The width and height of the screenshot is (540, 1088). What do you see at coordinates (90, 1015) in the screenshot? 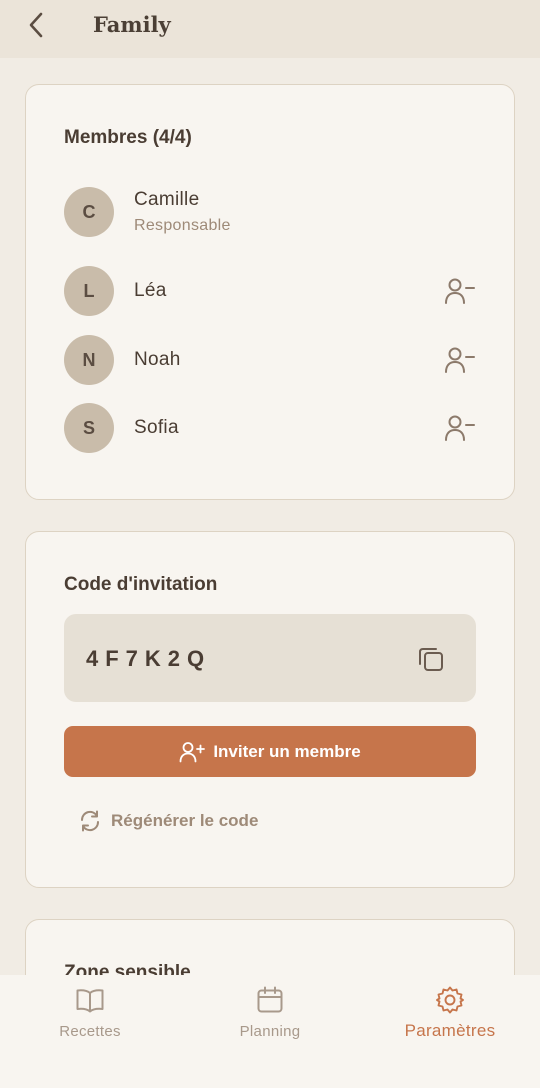
I see `tab-recettes: Recettes` at bounding box center [90, 1015].